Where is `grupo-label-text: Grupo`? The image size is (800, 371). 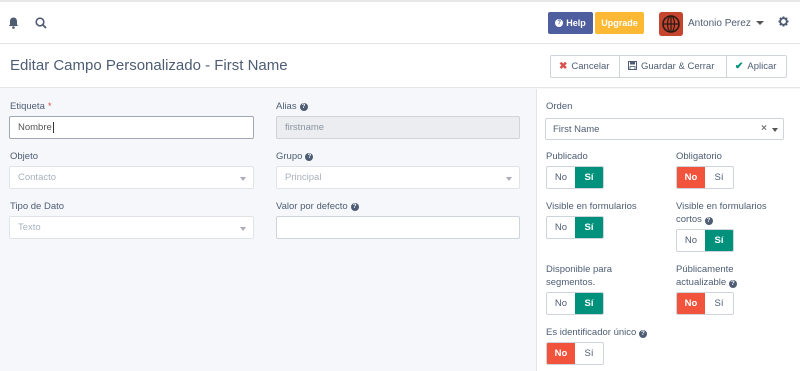
grupo-label-text: Grupo is located at coordinates (289, 156).